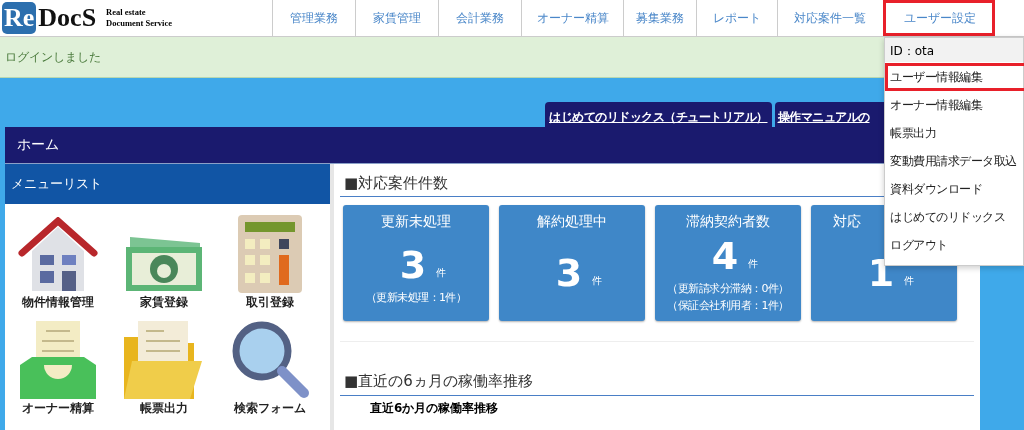 This screenshot has height=430, width=1024. Describe the element at coordinates (416, 222) in the screenshot. I see `card-title: 更新未処理` at that location.